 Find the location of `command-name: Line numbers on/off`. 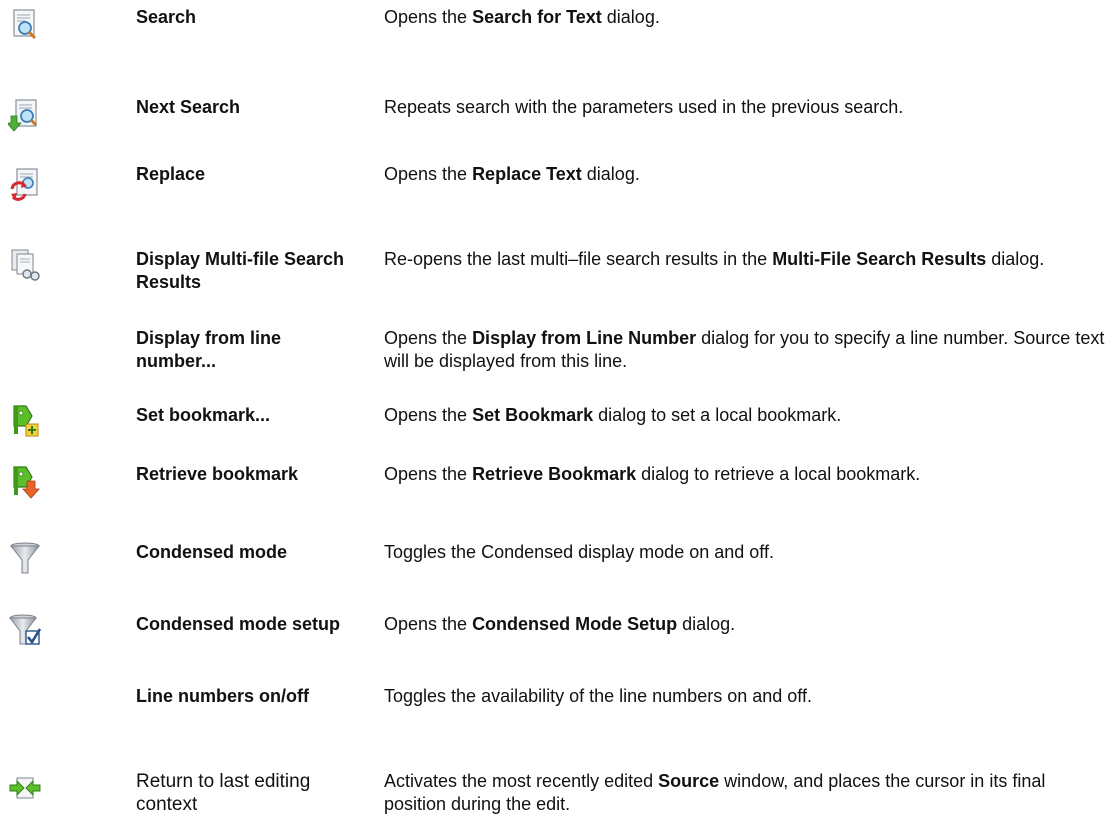

command-name: Line numbers on/off is located at coordinates (222, 696).